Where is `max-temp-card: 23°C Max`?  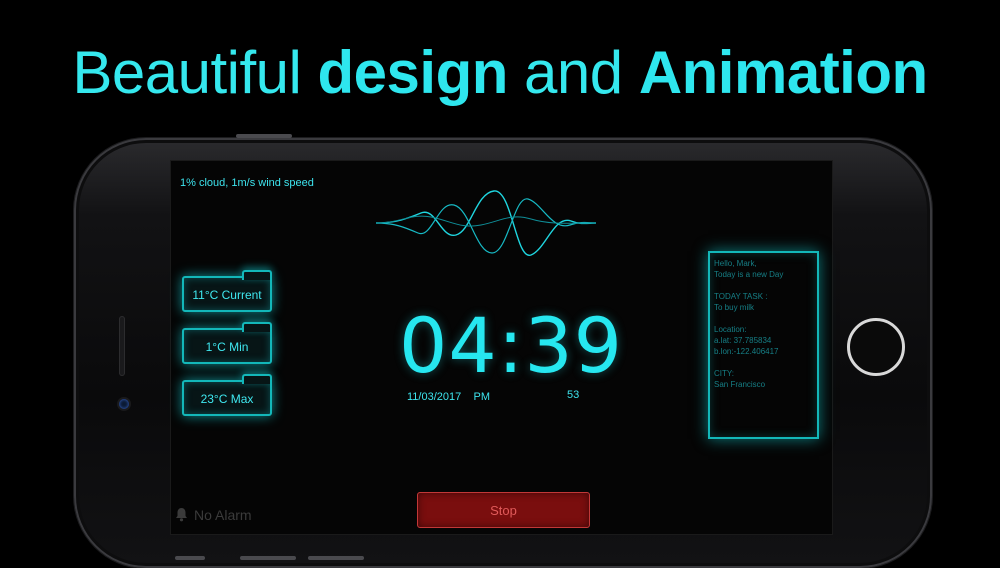
max-temp-card: 23°C Max is located at coordinates (227, 395).